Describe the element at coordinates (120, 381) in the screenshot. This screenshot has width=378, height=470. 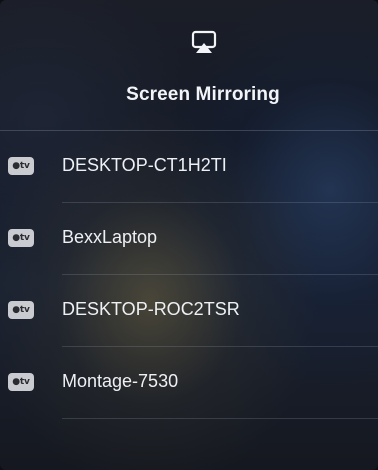
I see `device-name: Montage-7530` at that location.